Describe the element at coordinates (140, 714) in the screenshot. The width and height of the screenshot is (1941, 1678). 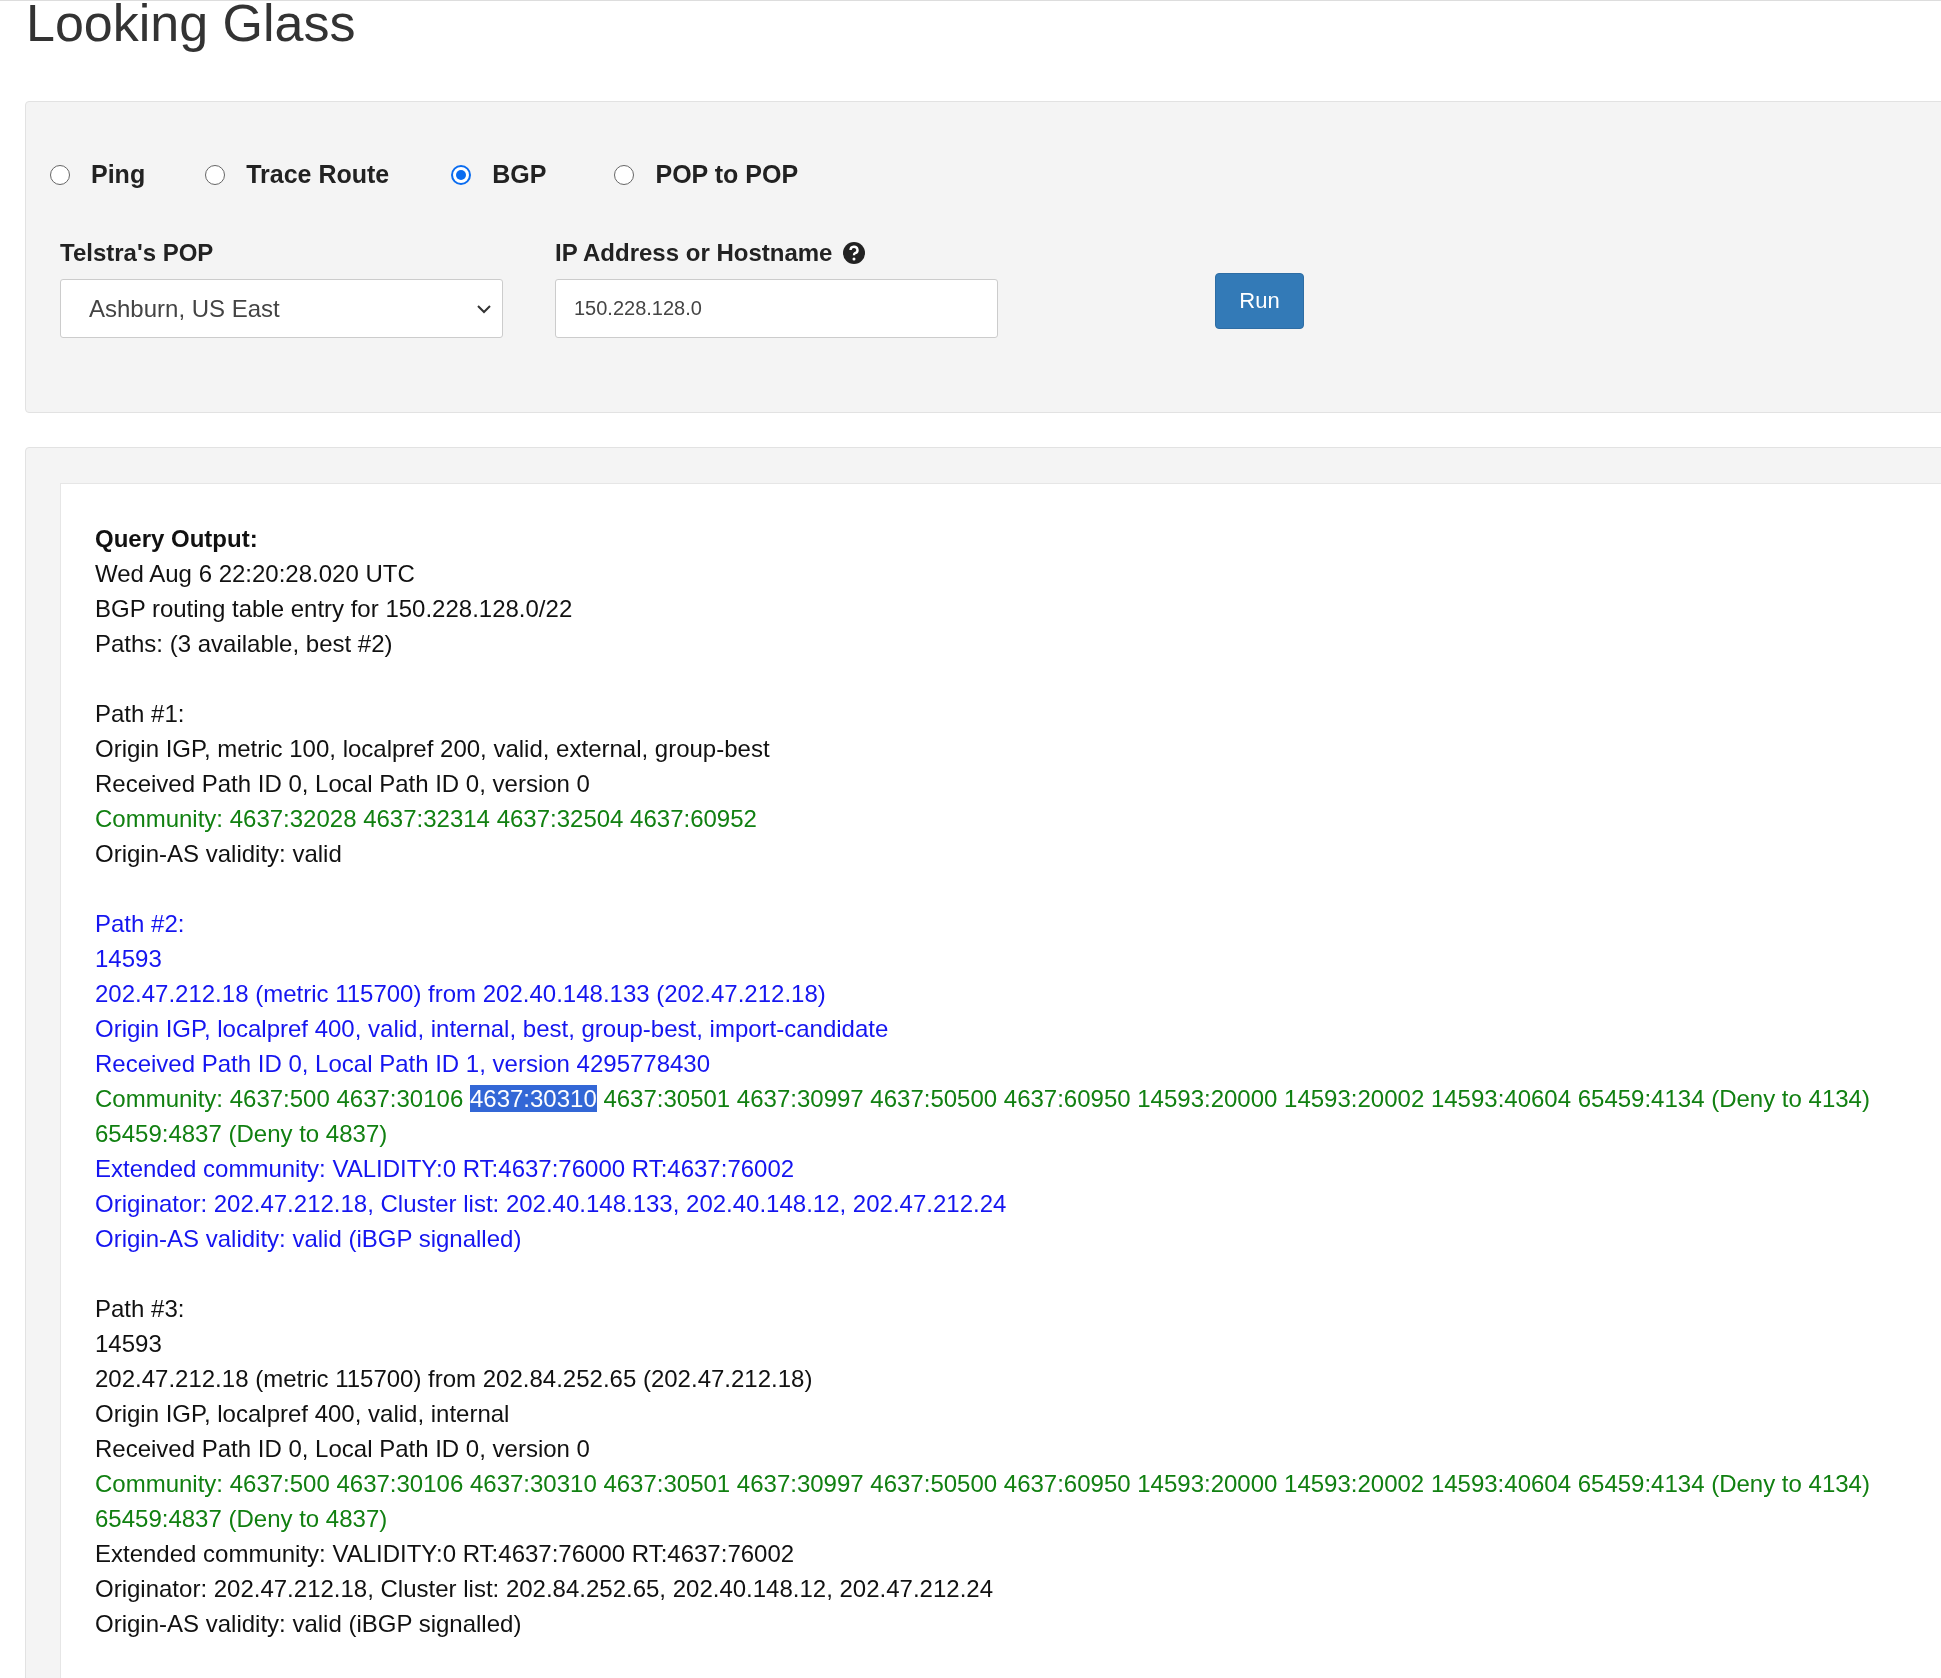
I see `output-line: Path #1:` at that location.